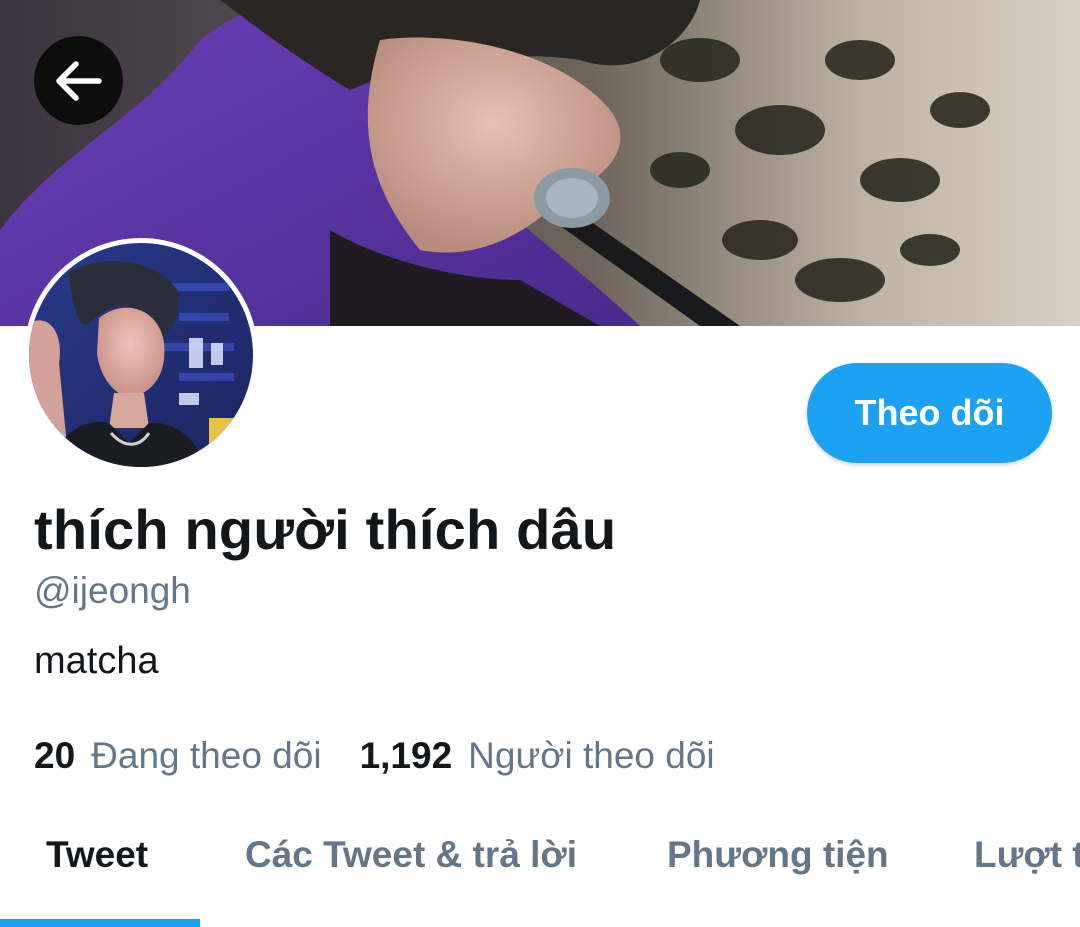 The image size is (1080, 927). Describe the element at coordinates (406, 755) in the screenshot. I see `followers-count: 1,192` at that location.